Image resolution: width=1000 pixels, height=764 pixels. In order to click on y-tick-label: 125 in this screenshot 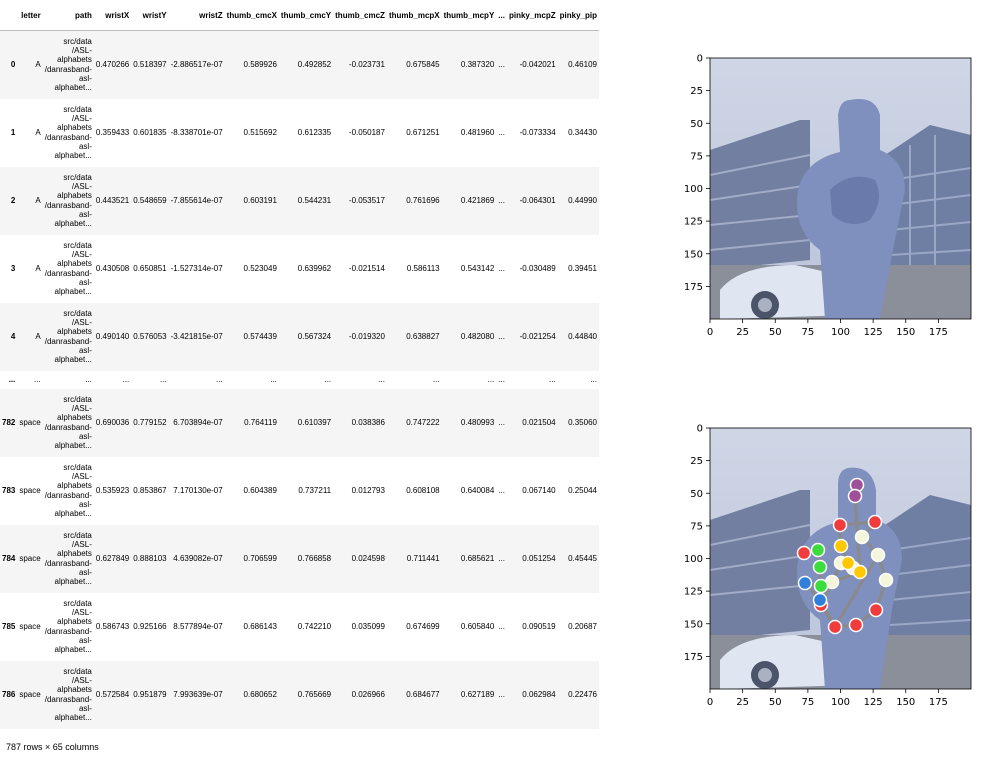, I will do `click(693, 222)`.